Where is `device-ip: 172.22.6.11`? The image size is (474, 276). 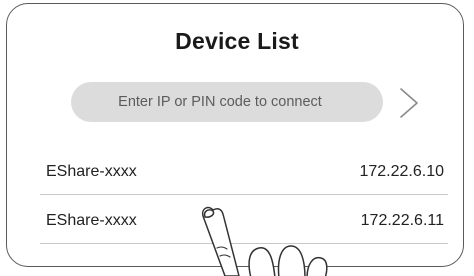
device-ip: 172.22.6.11 is located at coordinates (402, 220).